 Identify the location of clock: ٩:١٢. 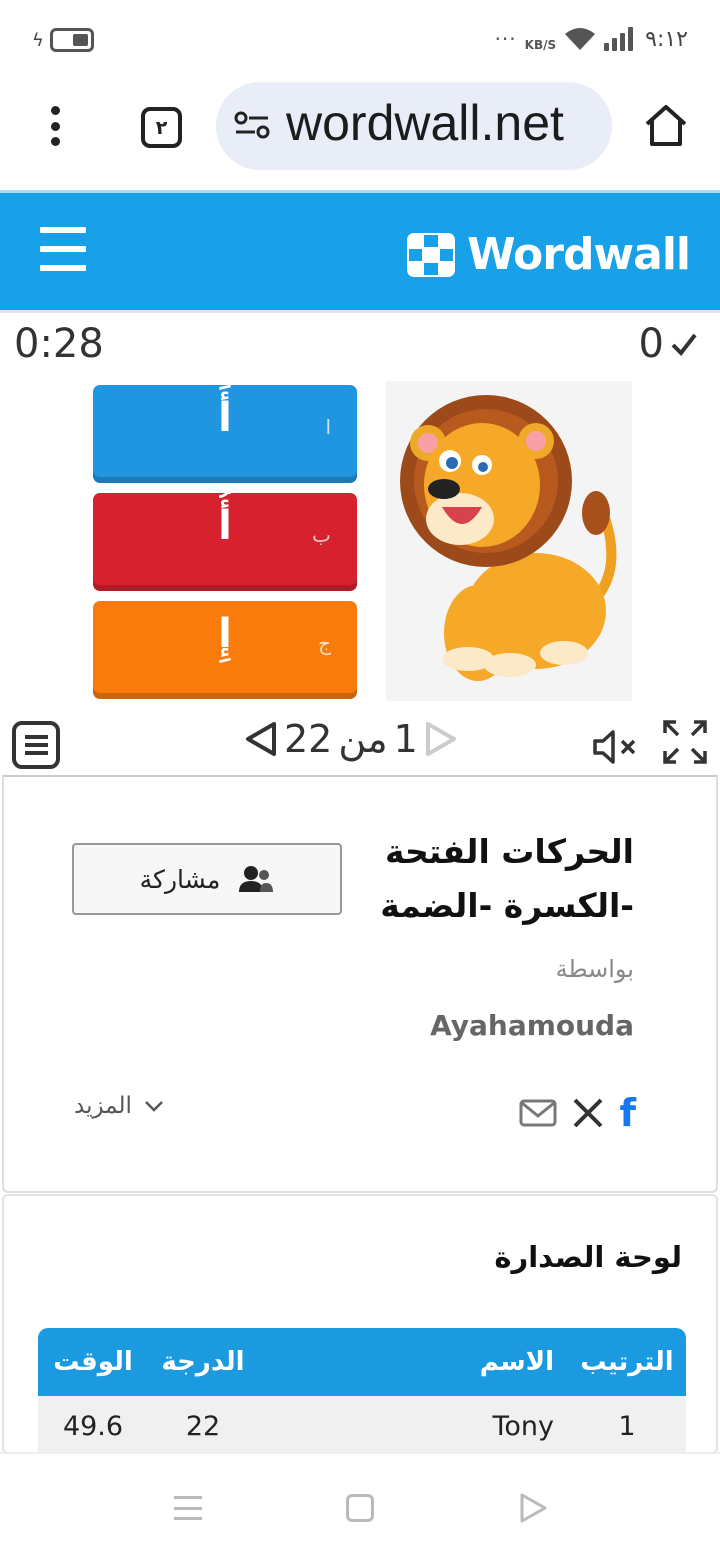
(666, 39).